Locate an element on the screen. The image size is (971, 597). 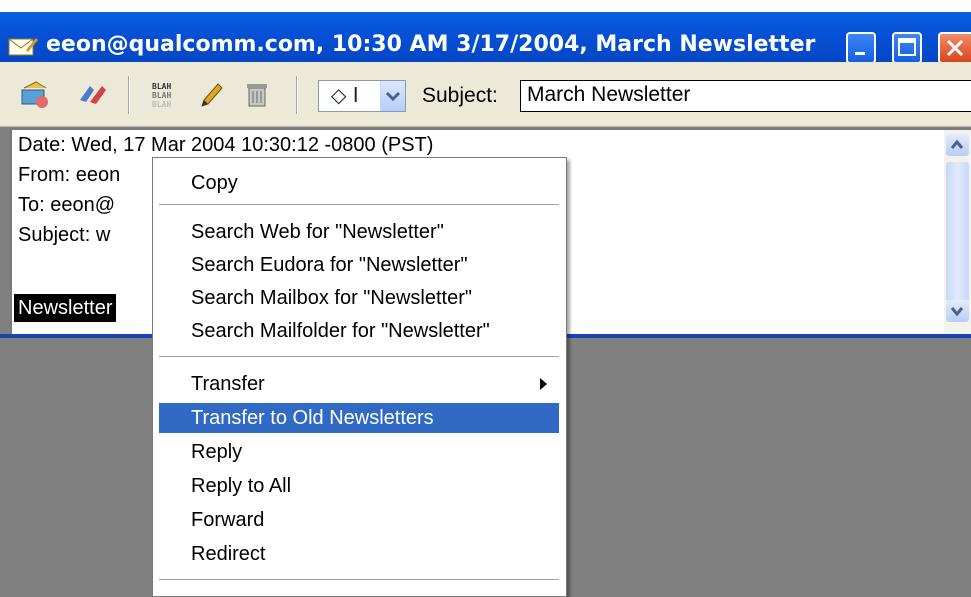
scroll-down-button is located at coordinates (957, 311).